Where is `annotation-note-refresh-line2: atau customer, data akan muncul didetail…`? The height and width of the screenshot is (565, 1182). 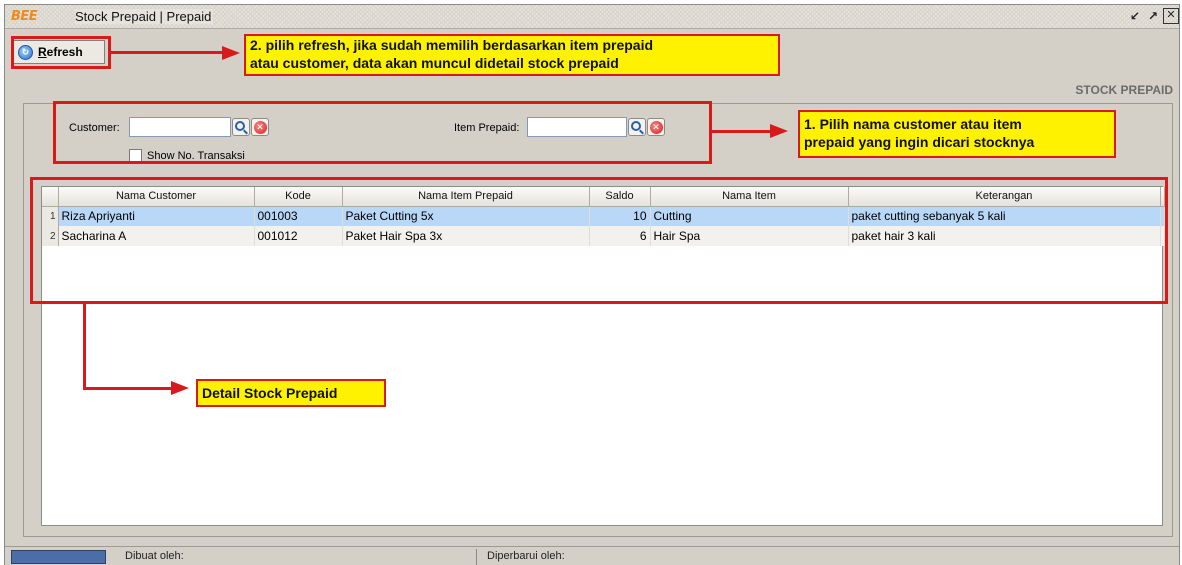
annotation-note-refresh-line2: atau customer, data akan muncul didetail… is located at coordinates (434, 63).